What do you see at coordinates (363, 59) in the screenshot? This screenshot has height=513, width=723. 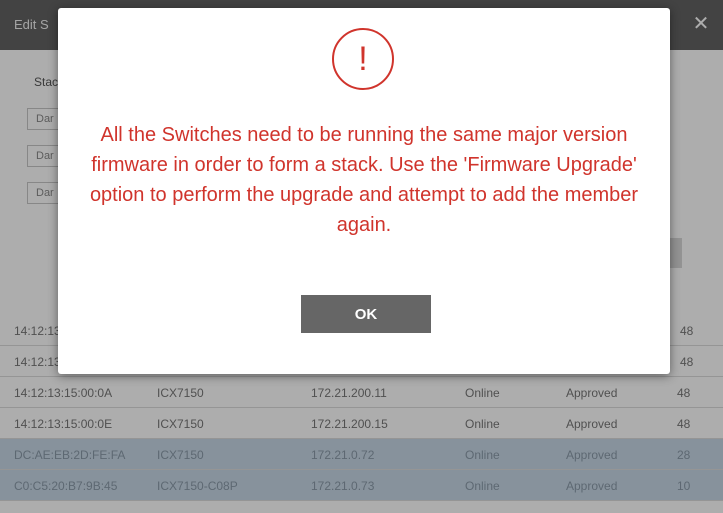 I see `warning-icon: !` at bounding box center [363, 59].